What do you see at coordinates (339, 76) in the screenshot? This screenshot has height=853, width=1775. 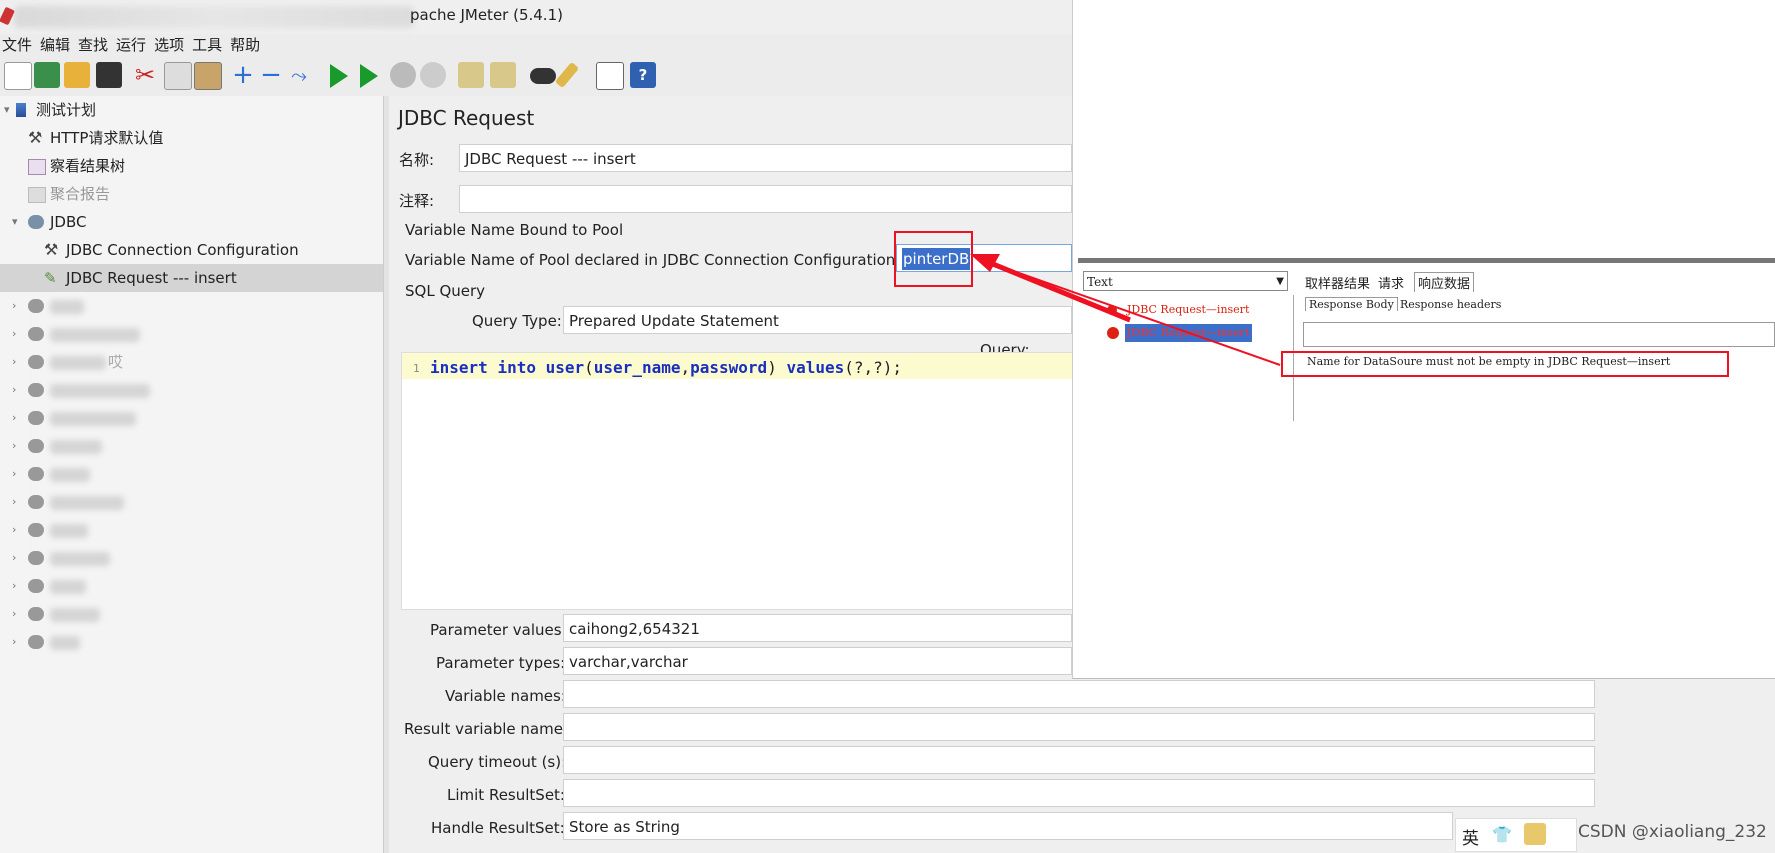 I see `start-icon` at bounding box center [339, 76].